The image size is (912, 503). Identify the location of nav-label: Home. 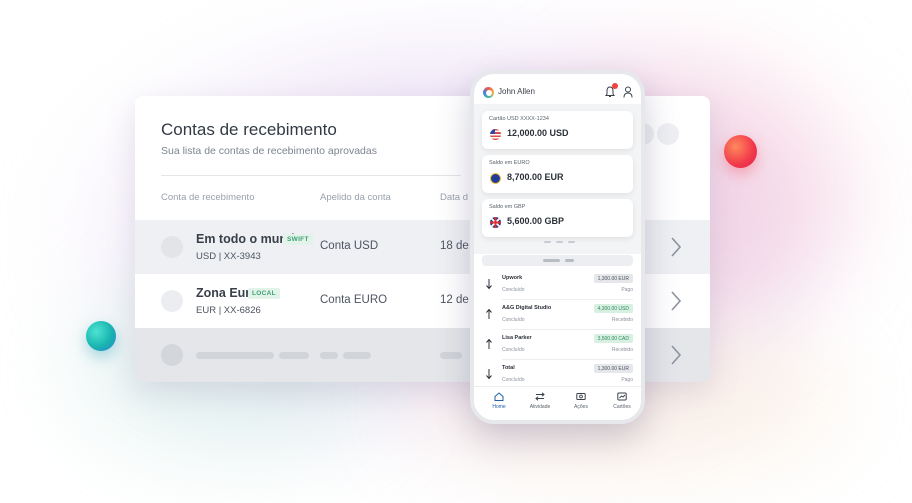
(499, 407).